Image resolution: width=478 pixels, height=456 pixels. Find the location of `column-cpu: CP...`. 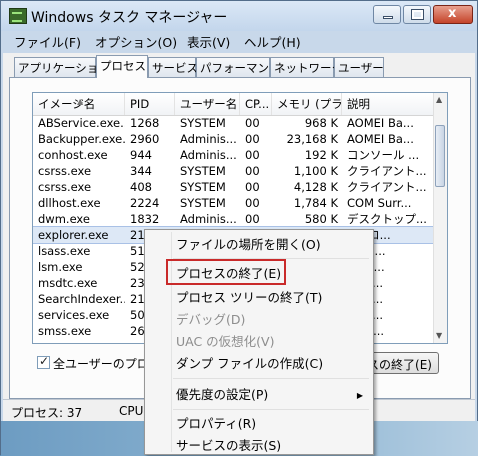

column-cpu: CP... is located at coordinates (256, 104).